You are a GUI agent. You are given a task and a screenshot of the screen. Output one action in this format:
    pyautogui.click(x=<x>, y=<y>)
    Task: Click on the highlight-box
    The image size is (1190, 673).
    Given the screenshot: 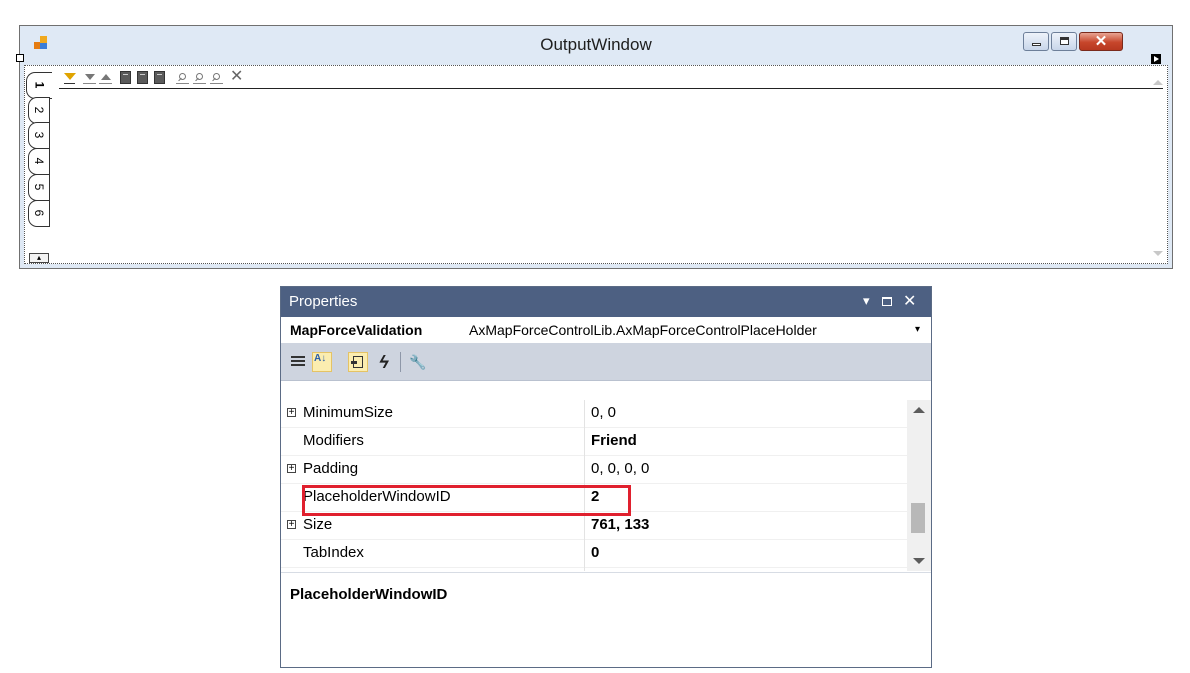 What is the action you would take?
    pyautogui.click(x=466, y=500)
    